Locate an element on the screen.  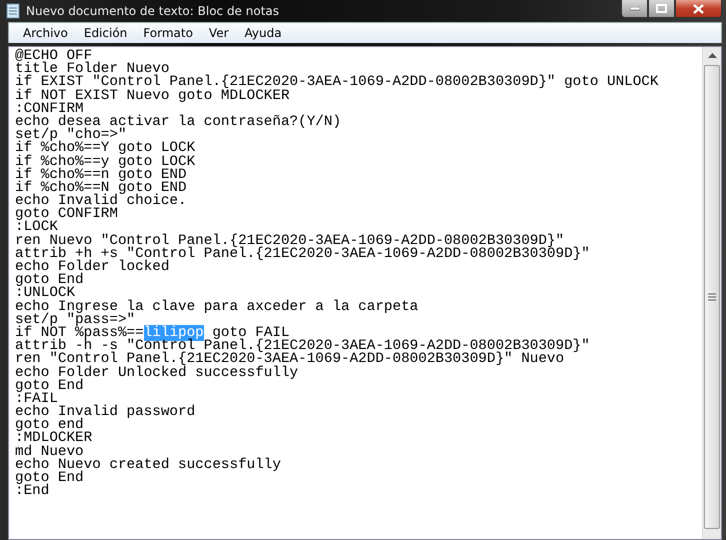
code-line: goto CONFIRM is located at coordinates (67, 215).